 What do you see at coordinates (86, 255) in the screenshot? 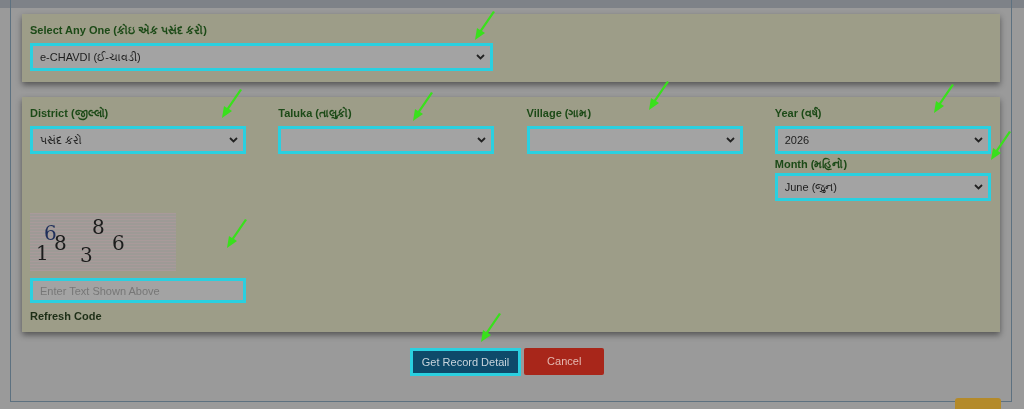
I see `captcha-character: 3` at bounding box center [86, 255].